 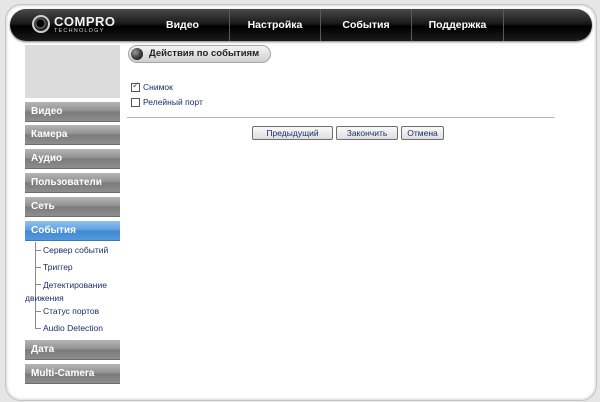 I want to click on section-header: Действия по событиям, so click(x=199, y=54).